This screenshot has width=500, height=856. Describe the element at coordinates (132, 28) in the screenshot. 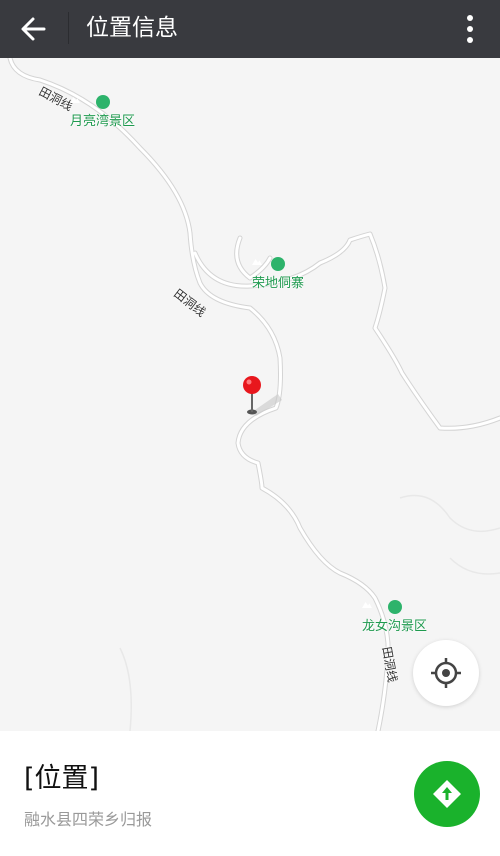

I see `page-title: 位置信息` at that location.